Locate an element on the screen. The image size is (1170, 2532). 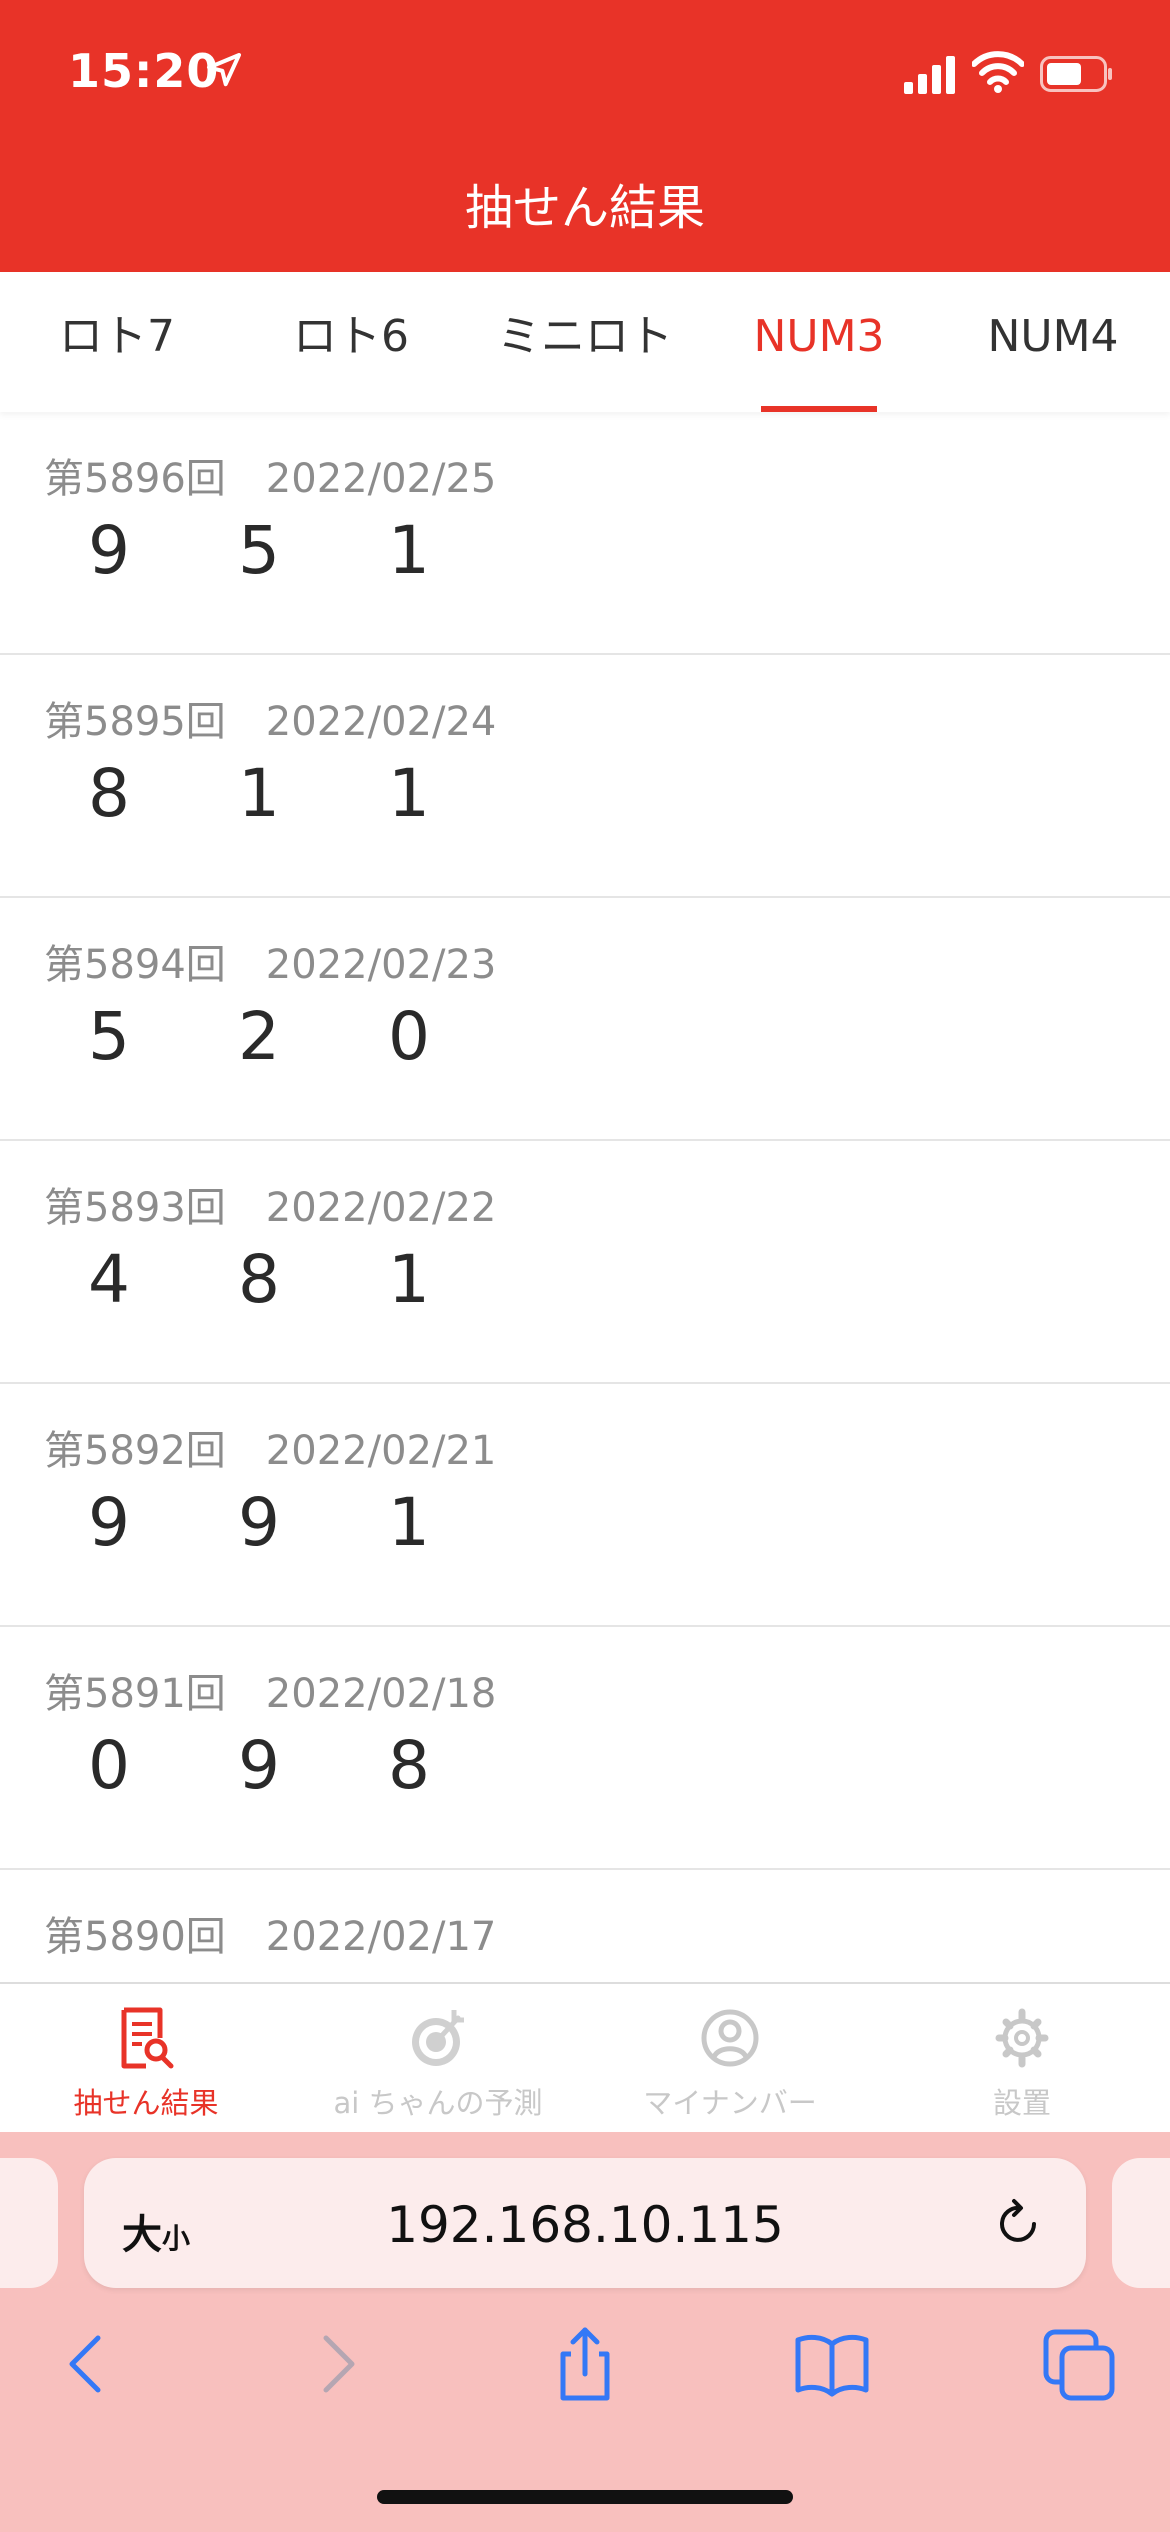
url-text: 192.168.10.115 is located at coordinates (585, 2225).